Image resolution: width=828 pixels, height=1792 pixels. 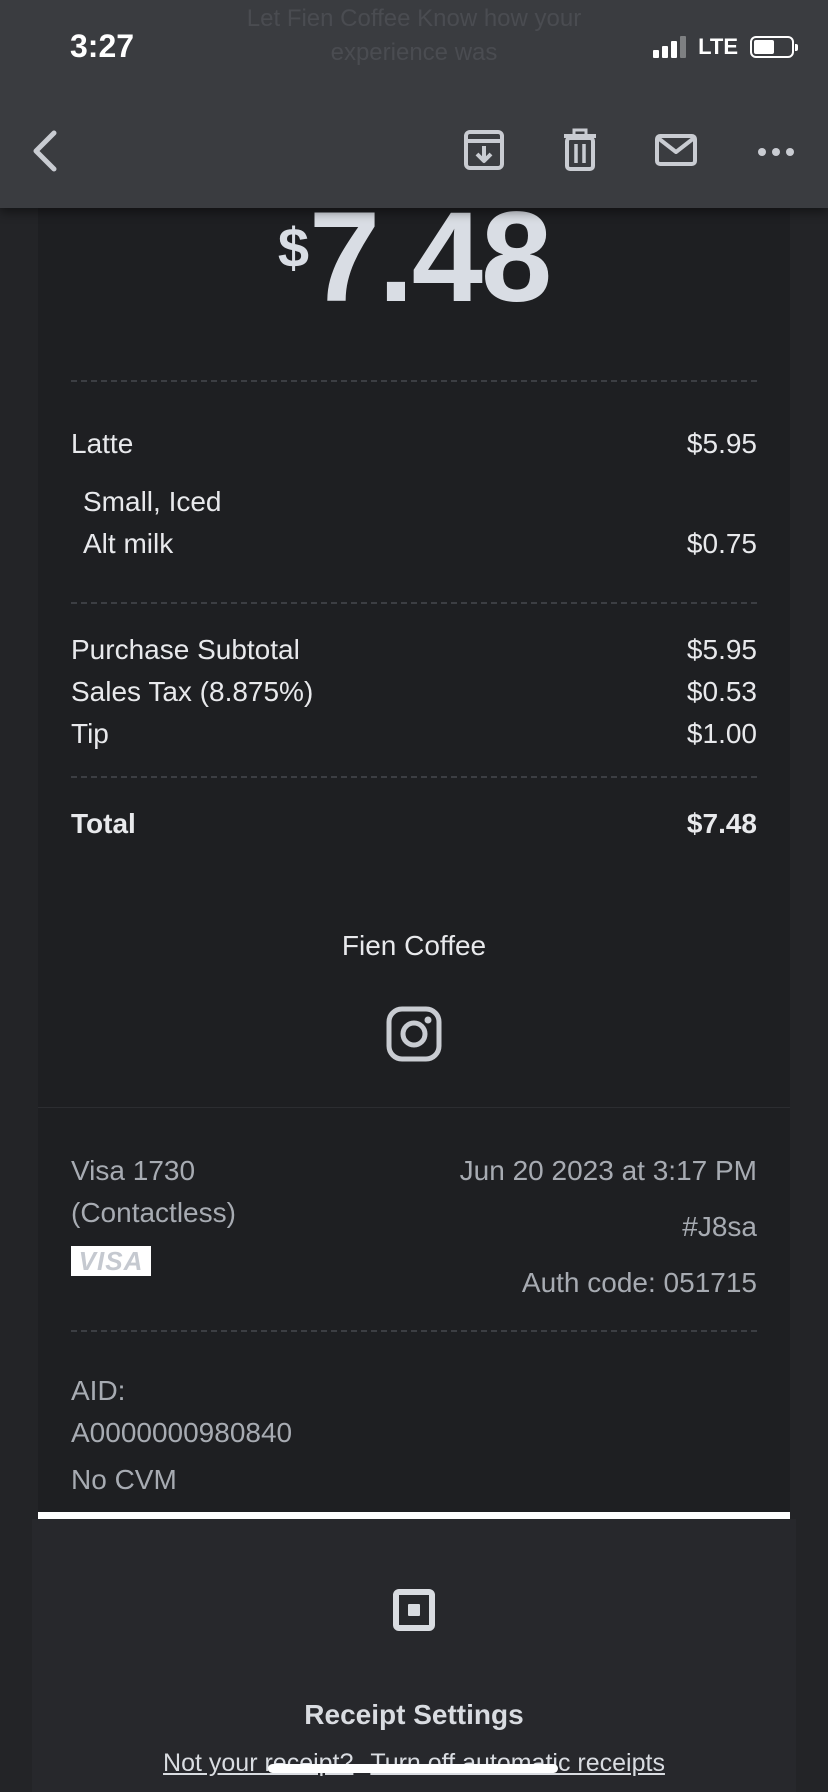 What do you see at coordinates (414, 734) in the screenshot?
I see `tip-row: Tip $1.00` at bounding box center [414, 734].